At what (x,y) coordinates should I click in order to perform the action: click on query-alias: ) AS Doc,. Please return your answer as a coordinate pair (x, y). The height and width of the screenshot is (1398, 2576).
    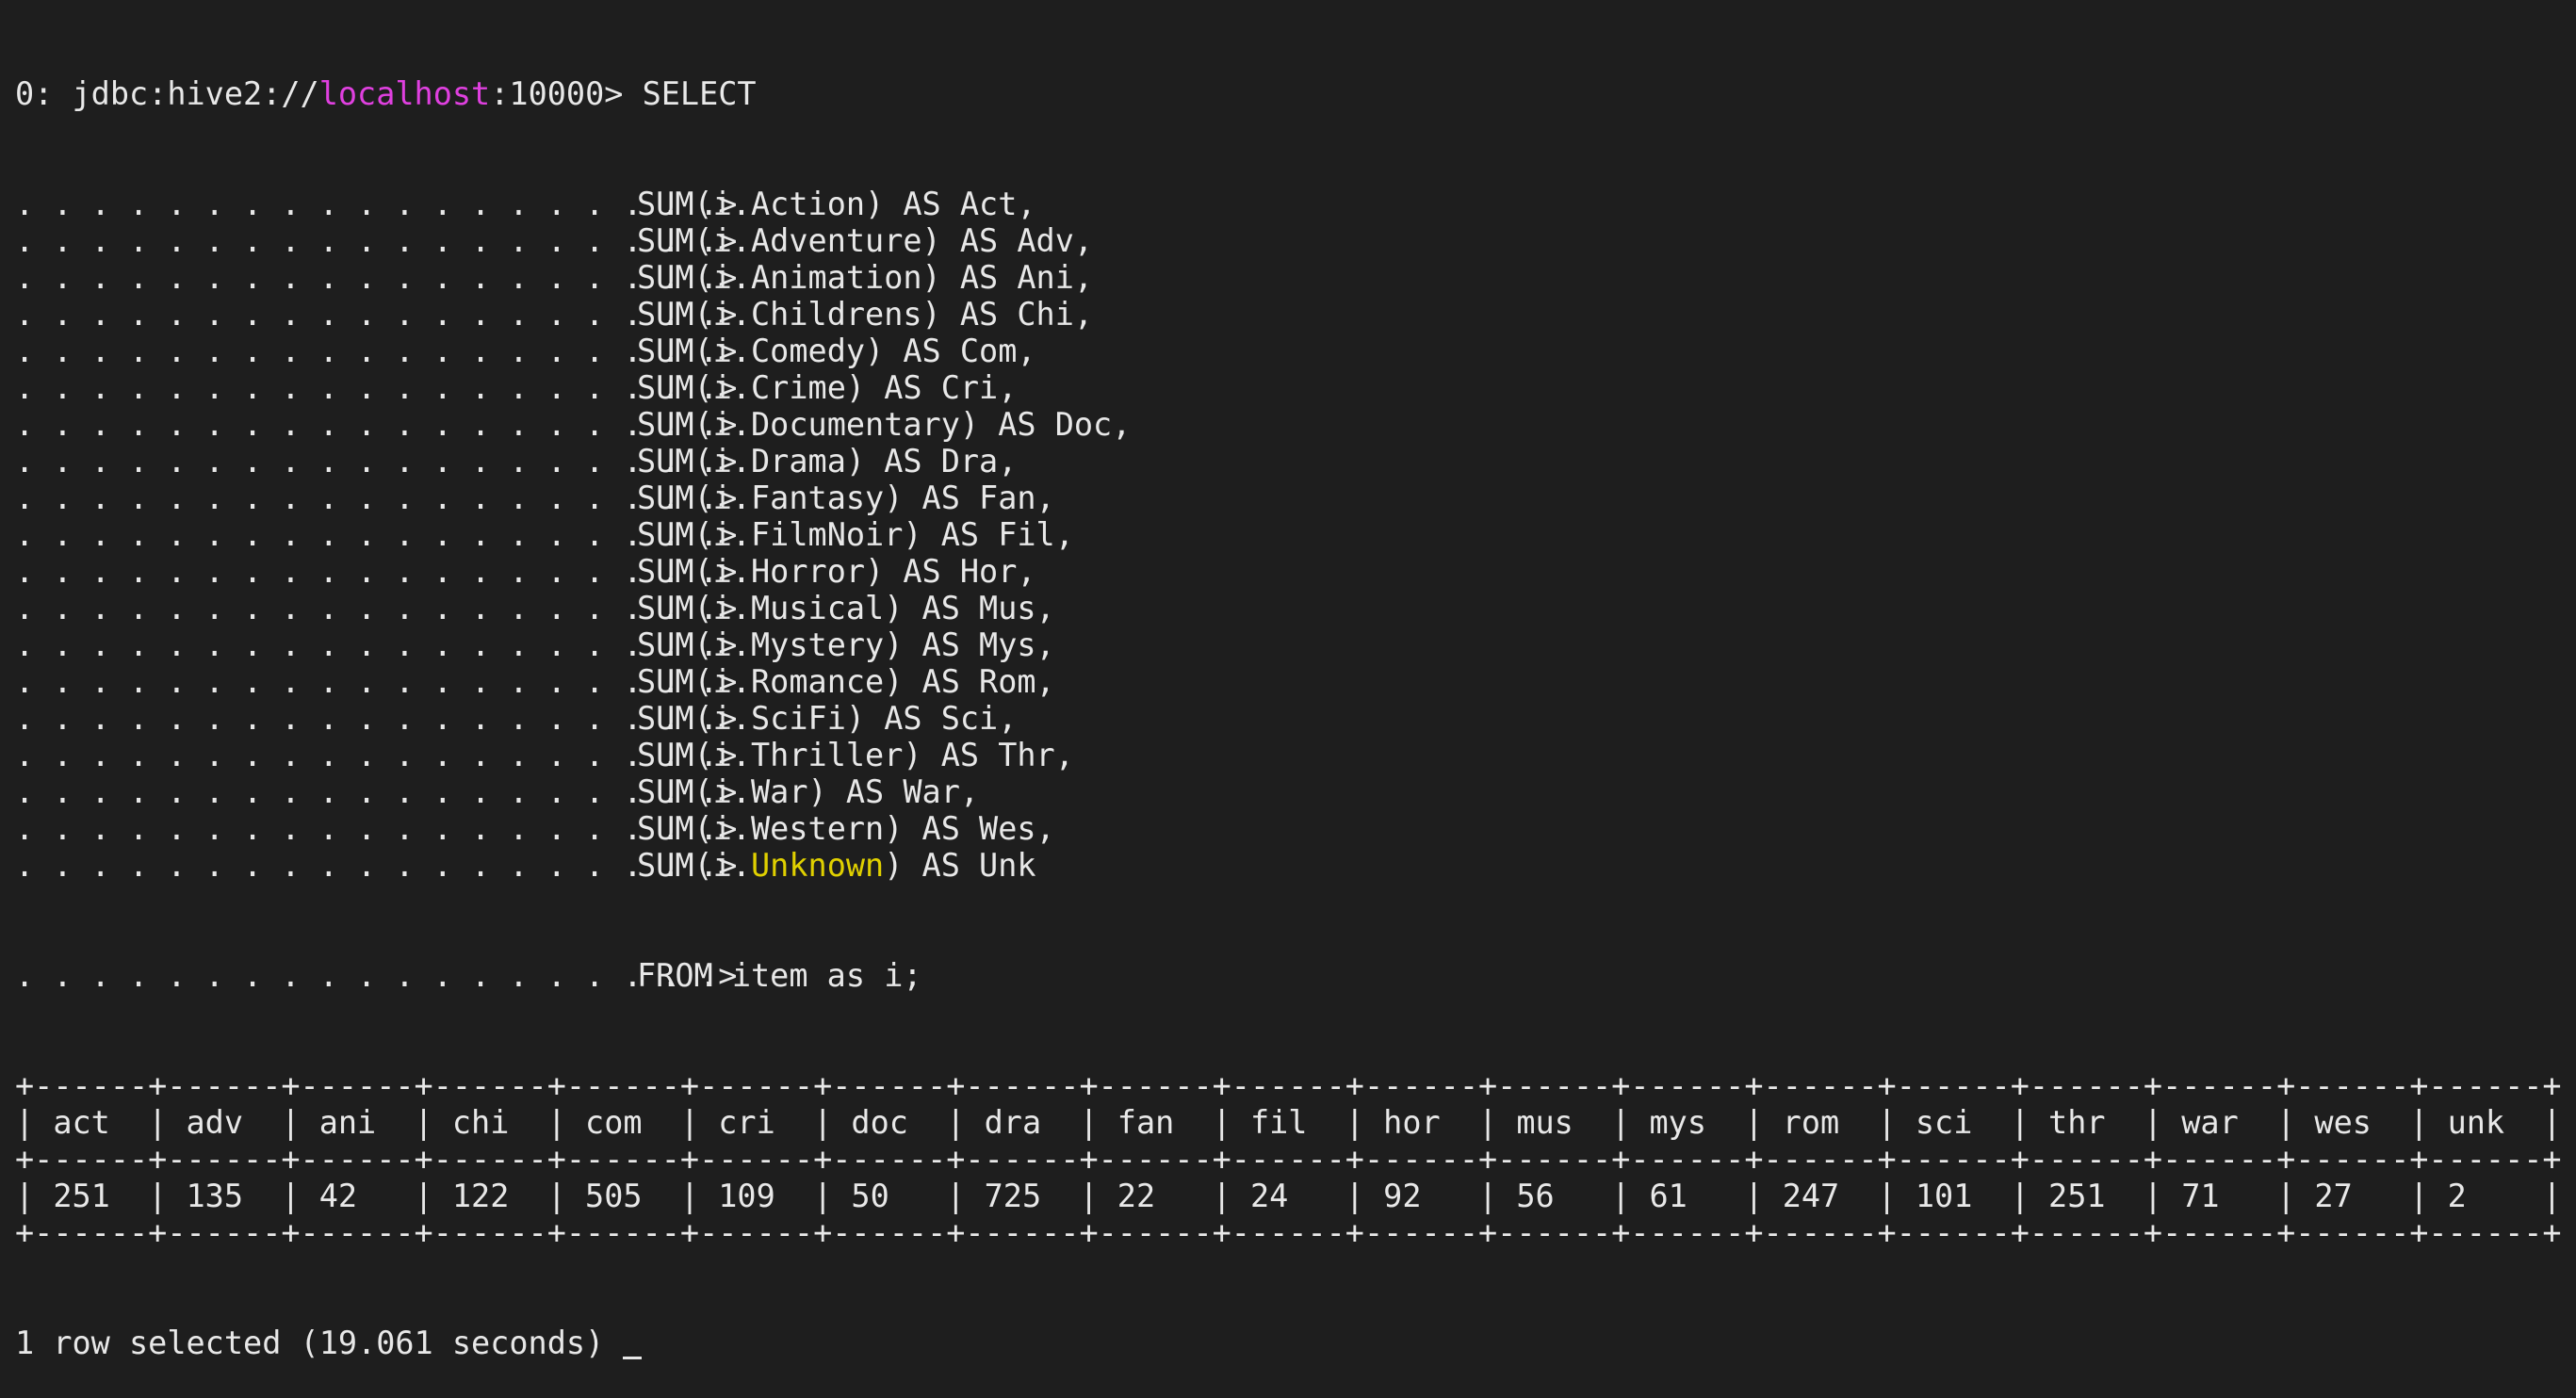
    Looking at the image, I should click on (1045, 425).